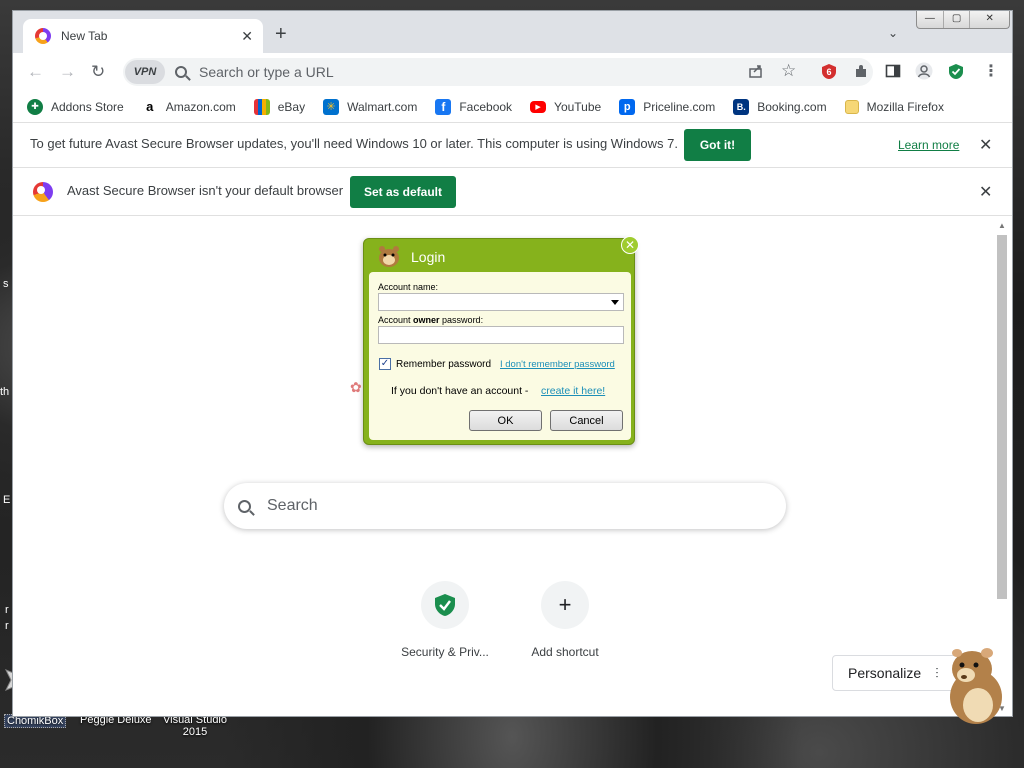 The image size is (1024, 768). Describe the element at coordinates (408, 287) in the screenshot. I see `account-name-label: Account name:` at that location.